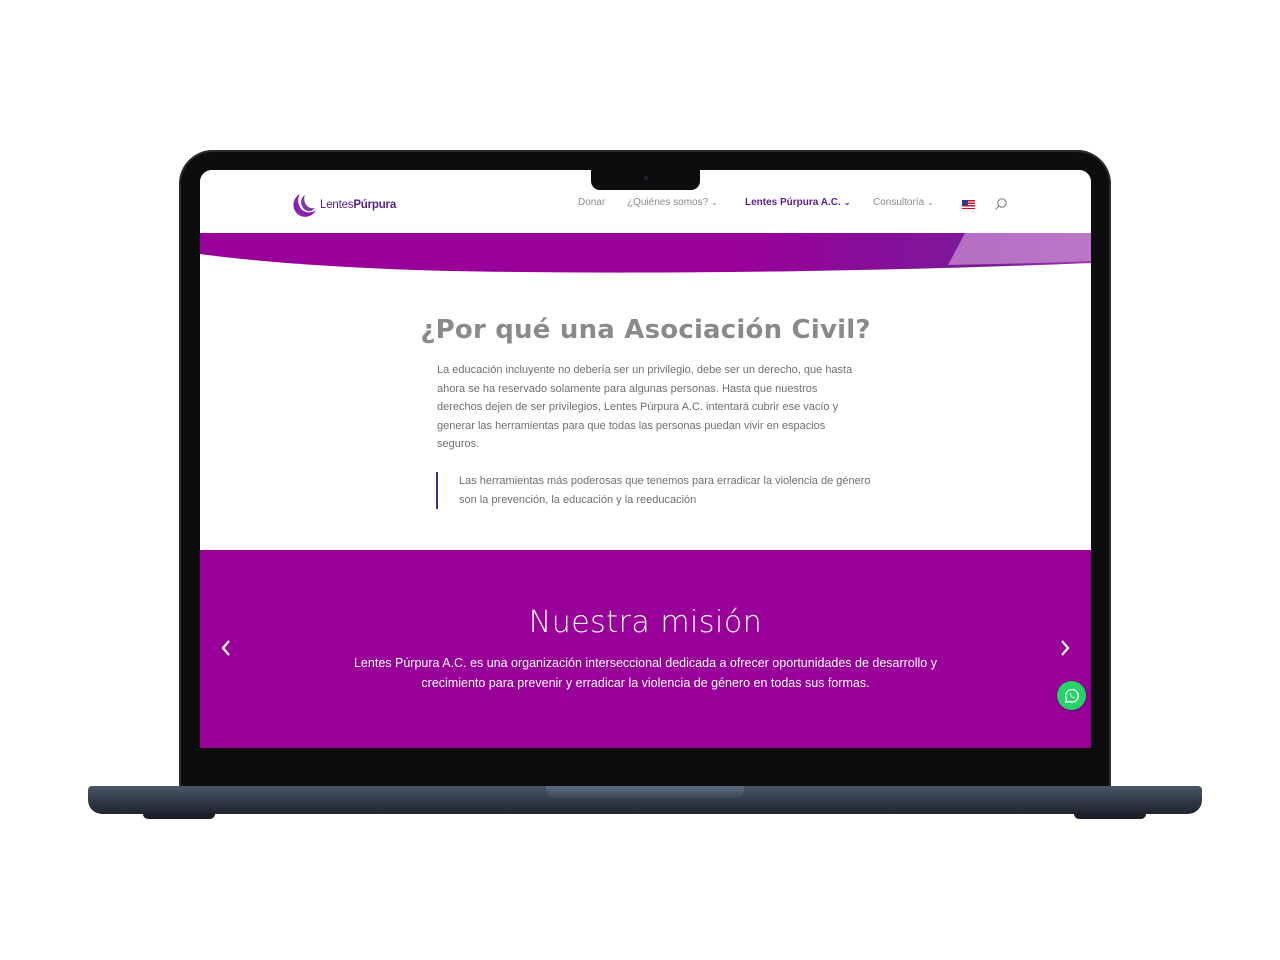 This screenshot has height=960, width=1280. What do you see at coordinates (645, 330) in the screenshot?
I see `section-title: ¿Por qué una Asociación Civil?` at bounding box center [645, 330].